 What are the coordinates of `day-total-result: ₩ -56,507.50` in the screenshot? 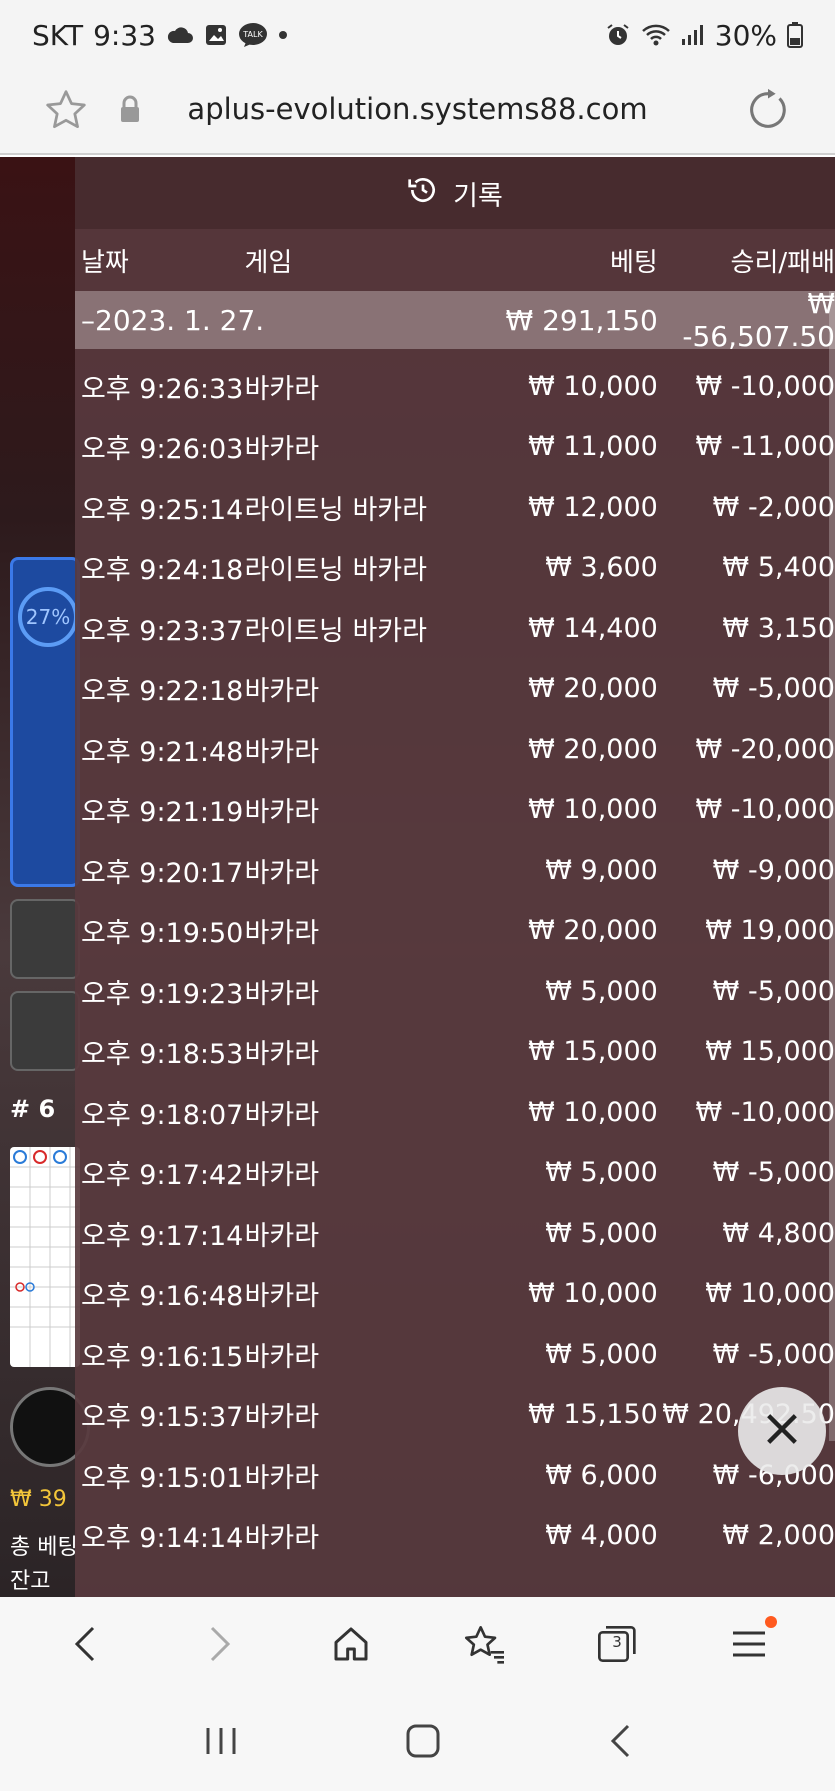 It's located at (758, 320).